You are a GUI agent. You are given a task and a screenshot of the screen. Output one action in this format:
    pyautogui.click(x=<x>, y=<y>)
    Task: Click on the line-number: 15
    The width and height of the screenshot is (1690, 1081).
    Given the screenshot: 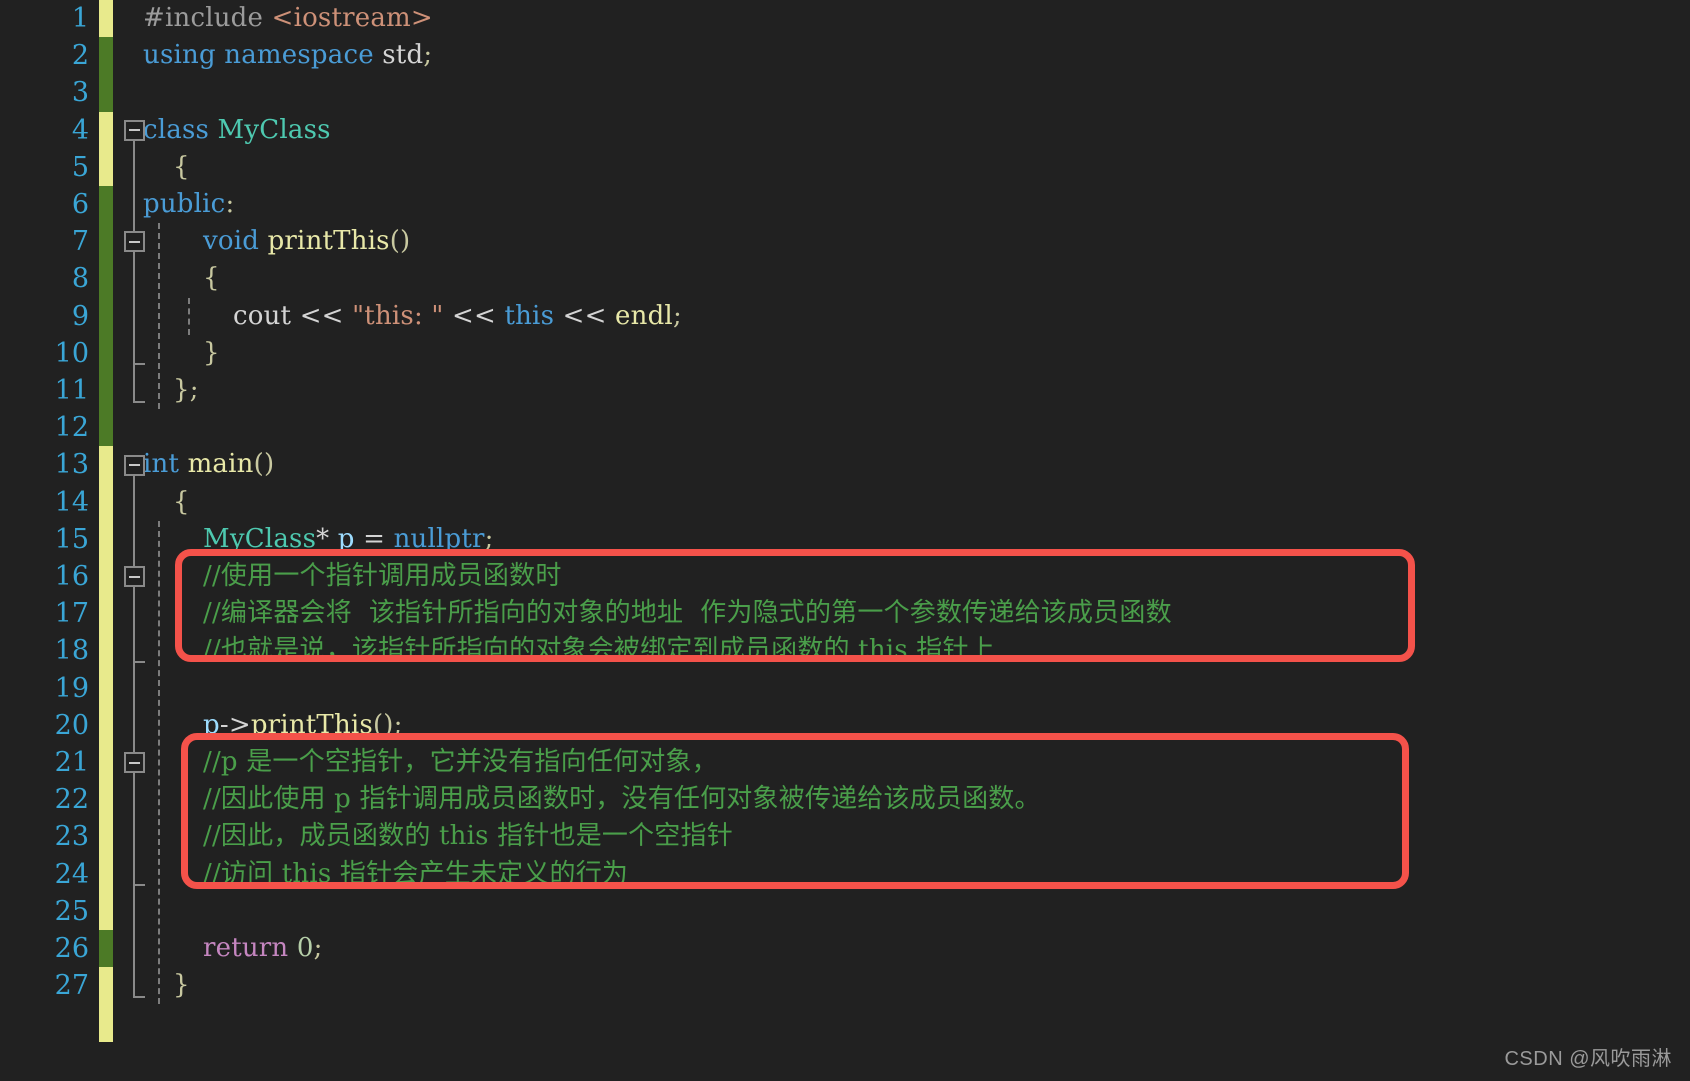 What is the action you would take?
    pyautogui.click(x=71, y=539)
    